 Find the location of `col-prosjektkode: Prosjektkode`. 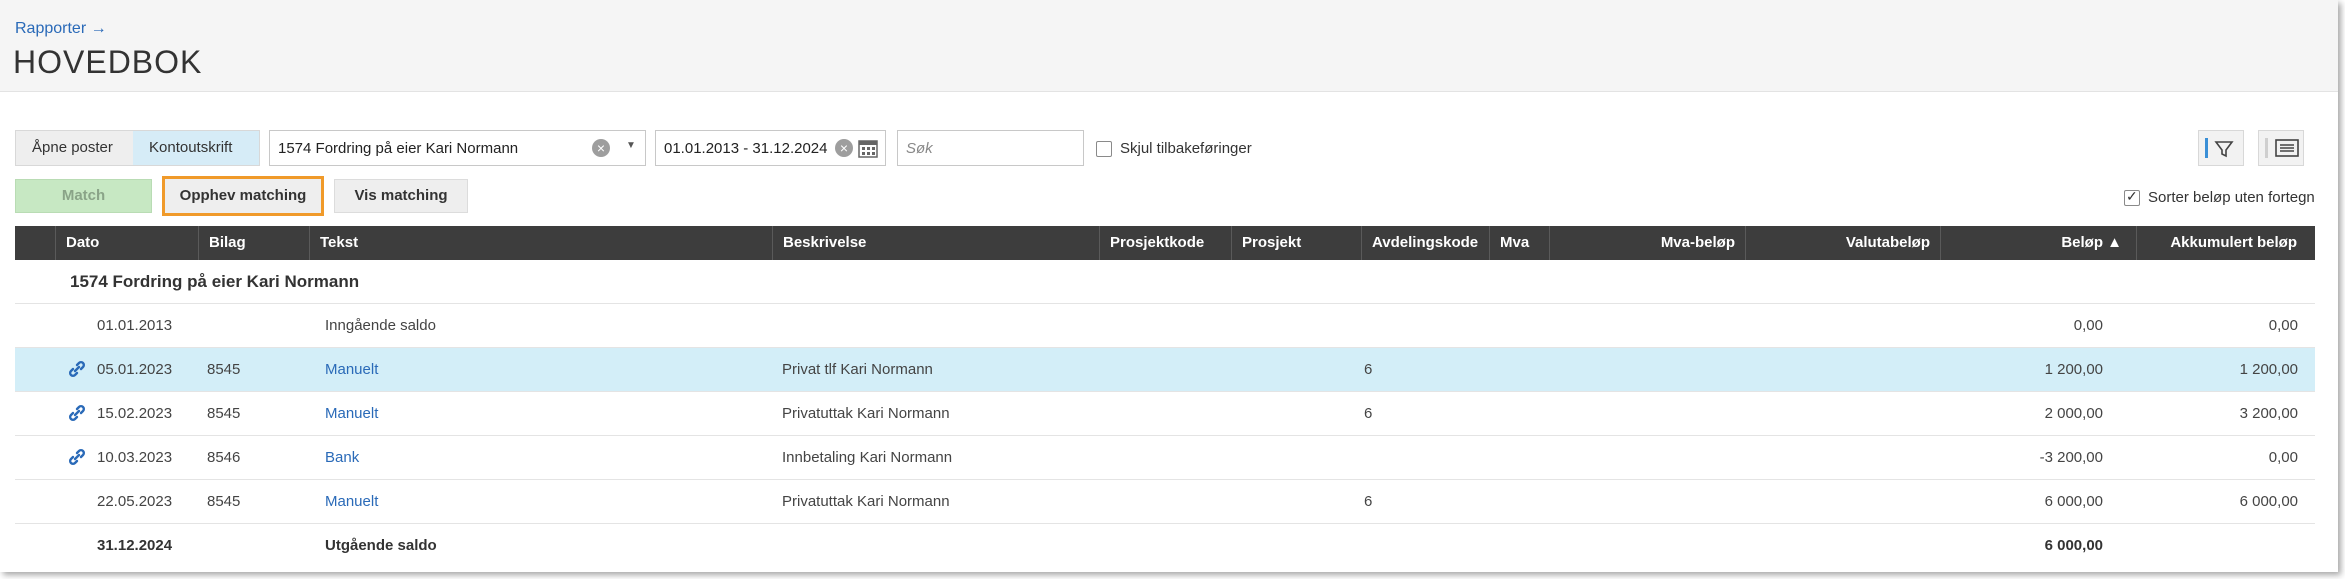

col-prosjektkode: Prosjektkode is located at coordinates (1165, 243).